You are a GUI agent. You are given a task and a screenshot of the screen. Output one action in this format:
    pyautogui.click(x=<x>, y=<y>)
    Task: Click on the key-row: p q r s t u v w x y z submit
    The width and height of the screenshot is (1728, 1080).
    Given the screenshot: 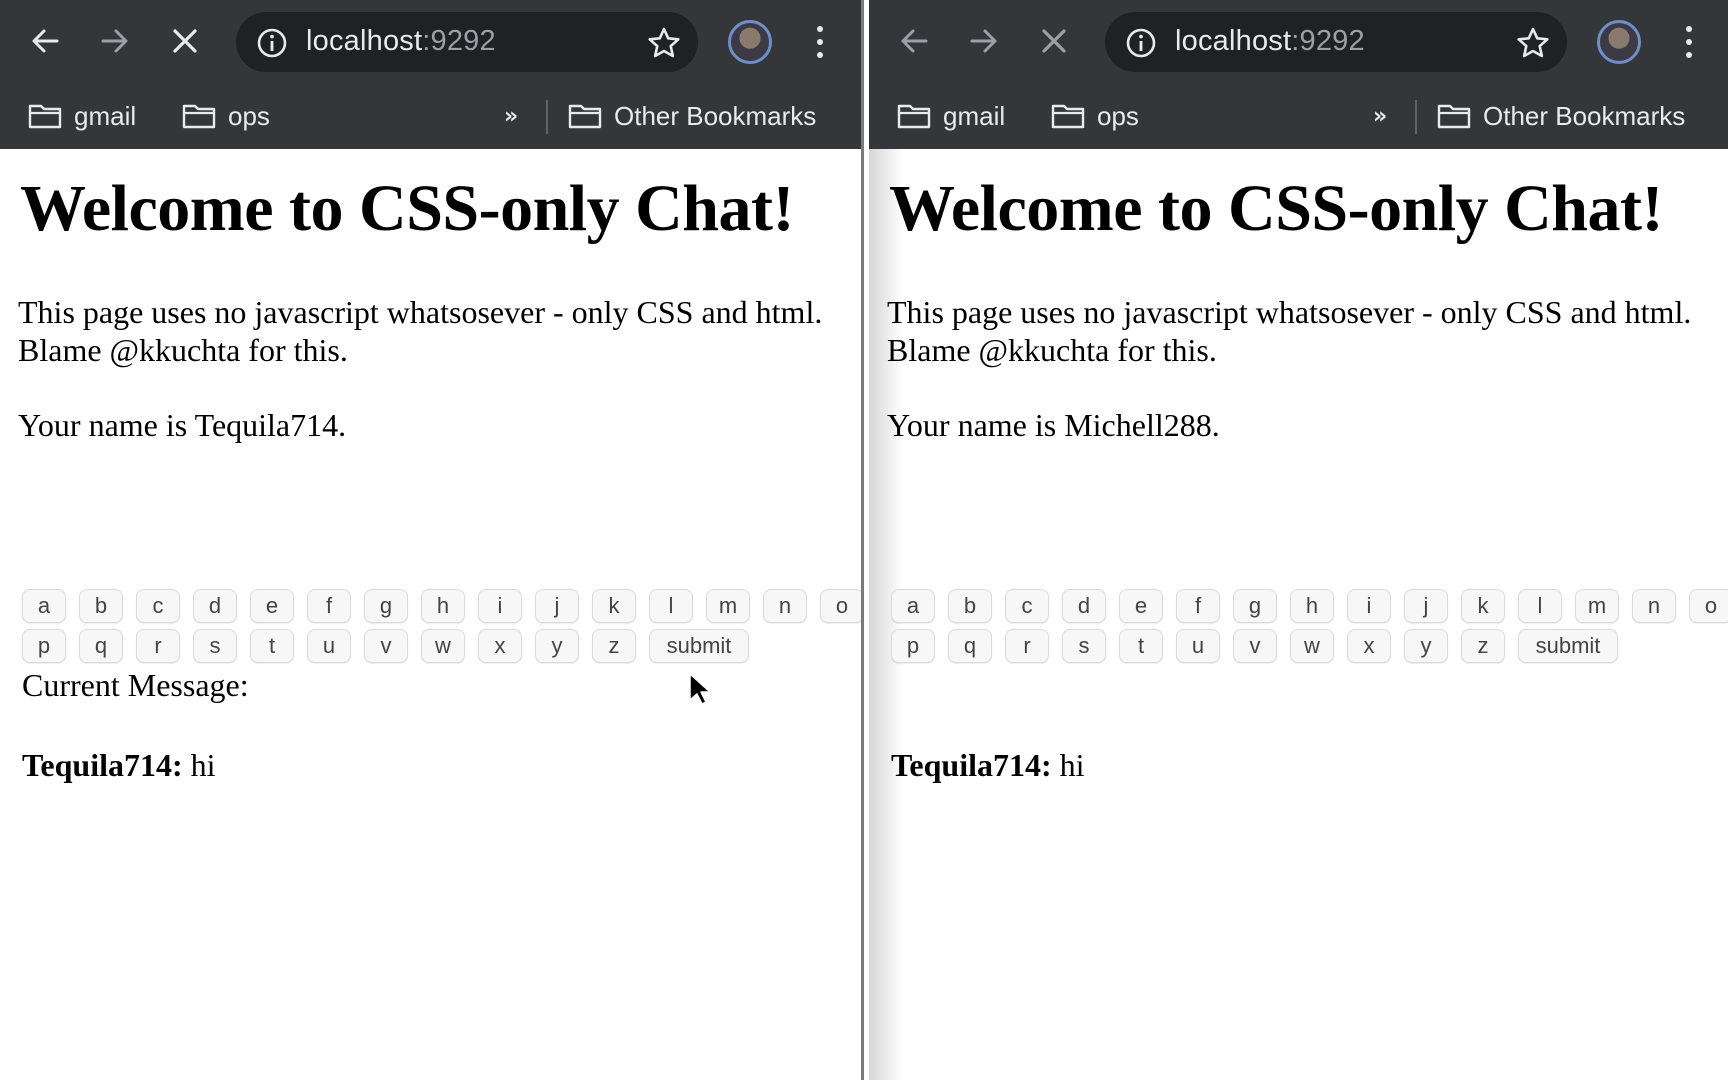 What is the action you would take?
    pyautogui.click(x=1309, y=646)
    